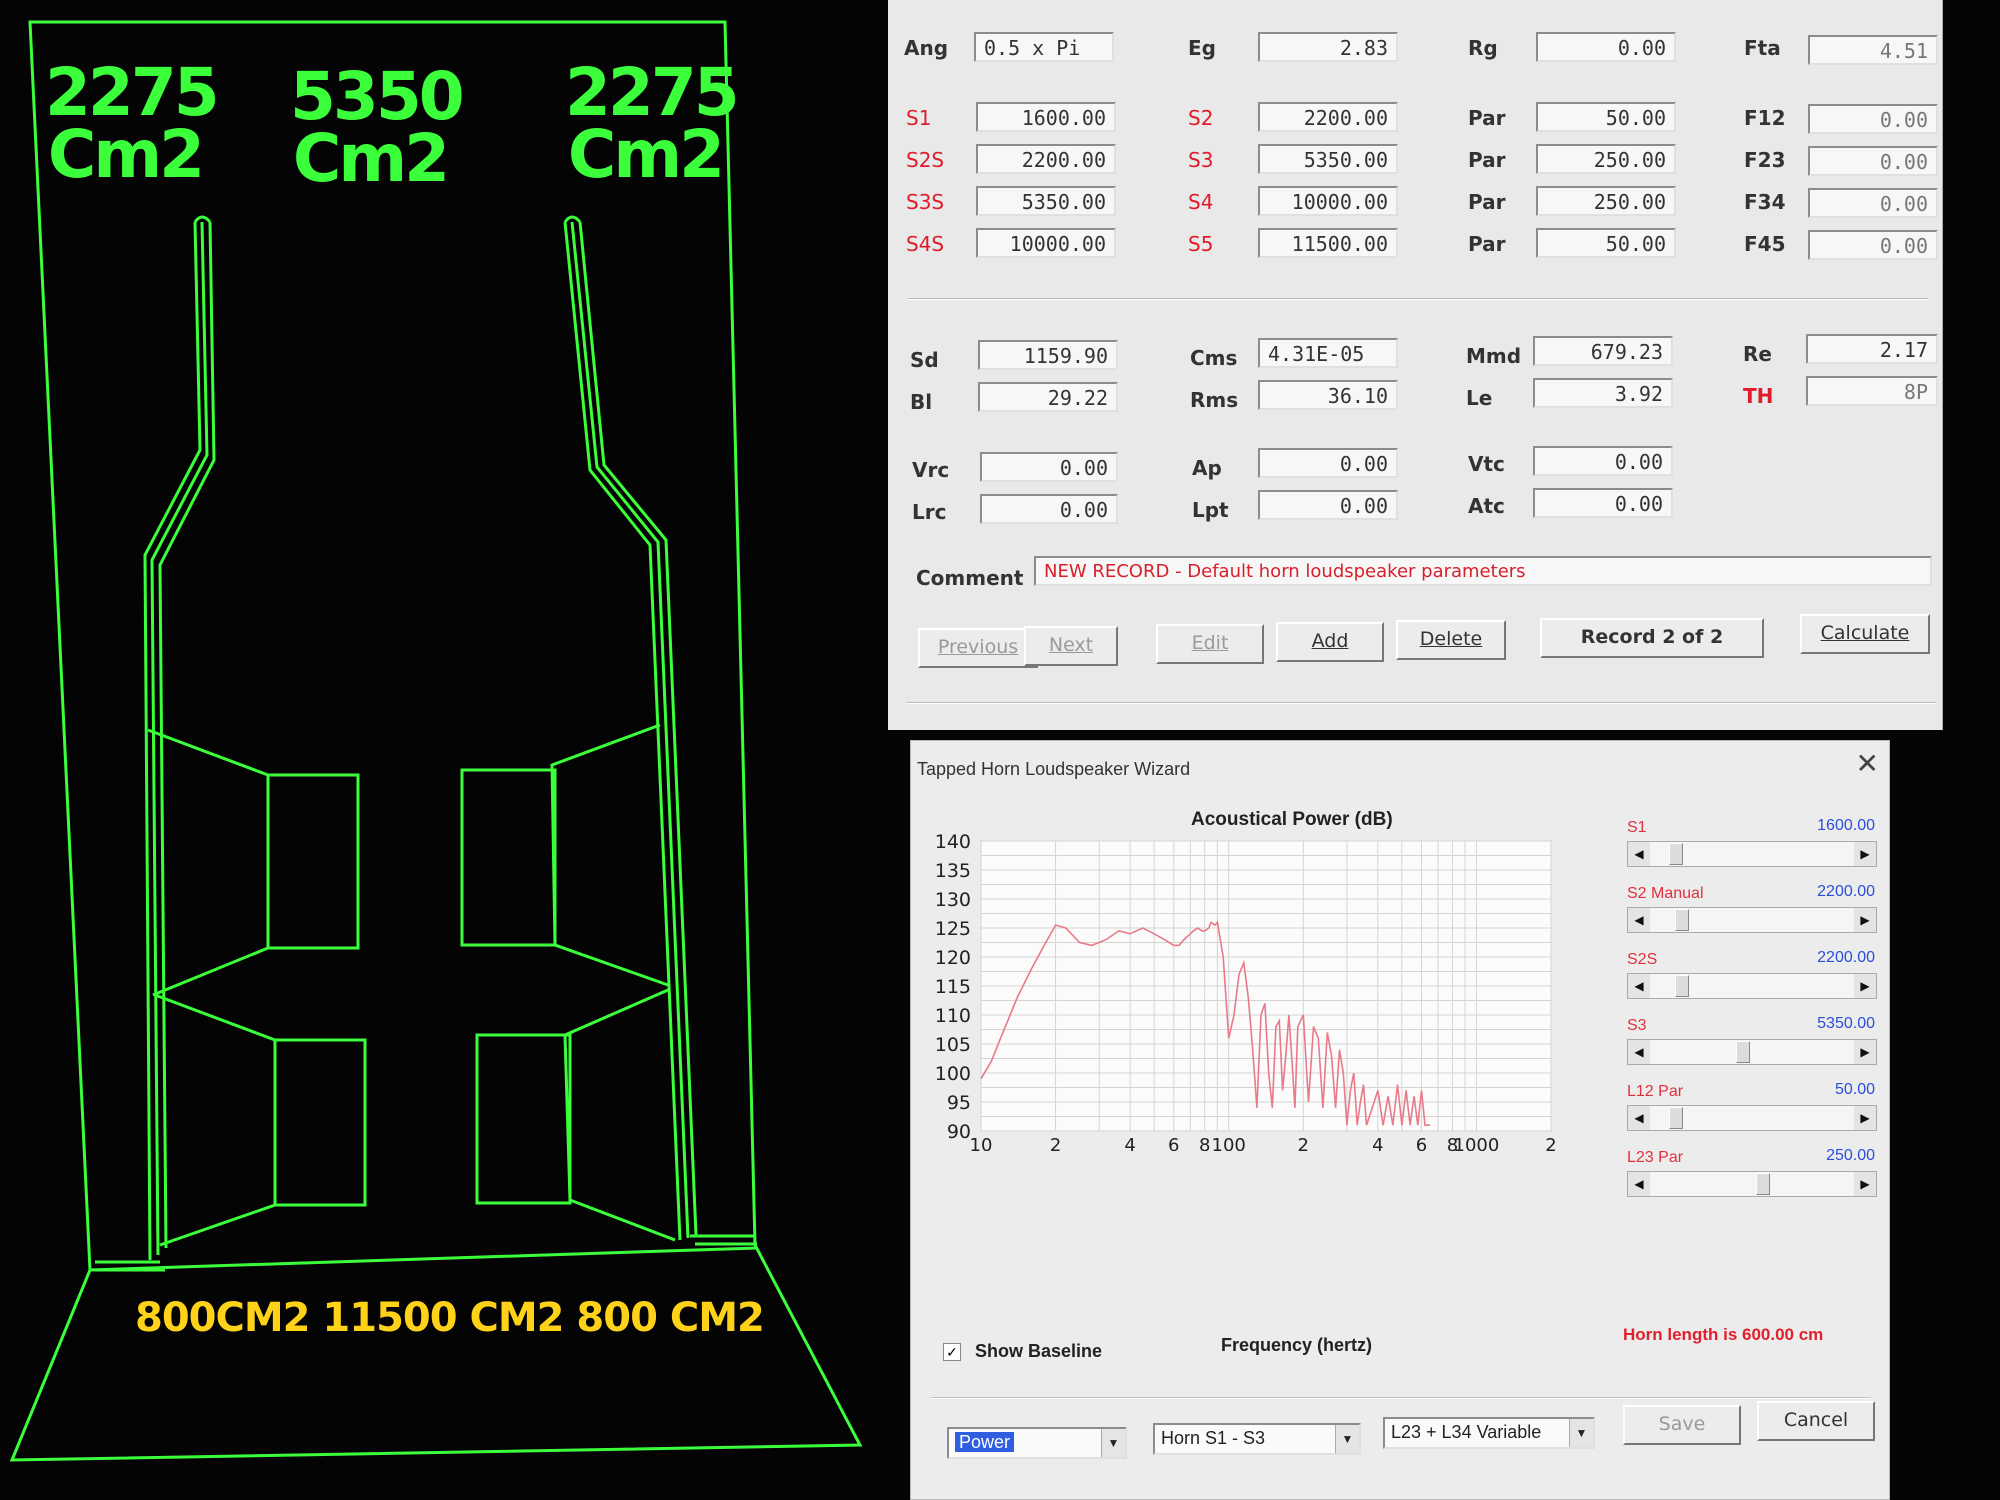 The width and height of the screenshot is (2000, 1500). Describe the element at coordinates (1049, 467) in the screenshot. I see `vrc-field: 0.00` at that location.